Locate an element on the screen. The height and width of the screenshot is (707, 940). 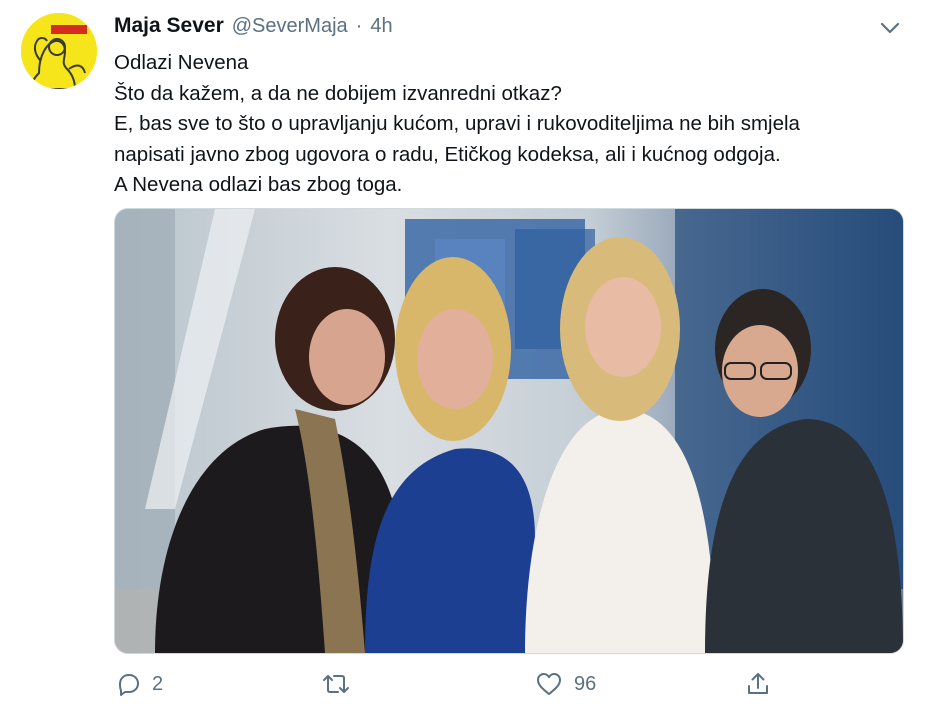
tweet-header: Maja Sever @SeverMaja · 4h is located at coordinates (253, 29).